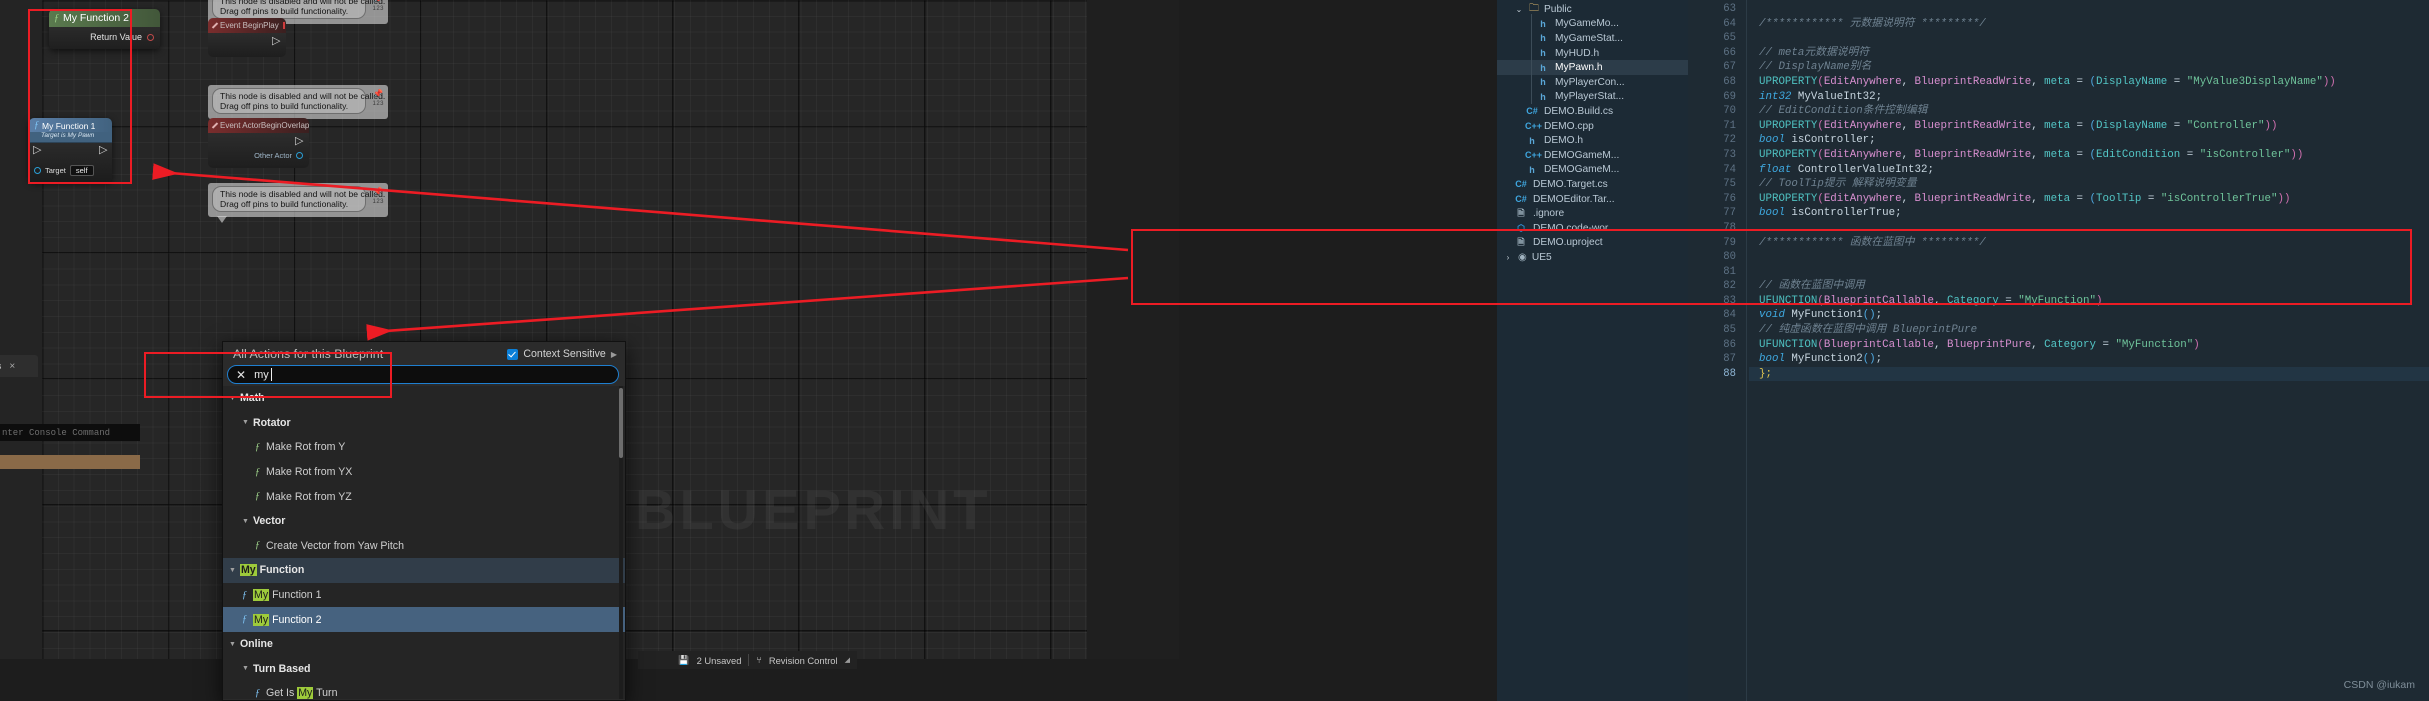  What do you see at coordinates (847, 660) in the screenshot?
I see `chevron-down-icon: ◢` at bounding box center [847, 660].